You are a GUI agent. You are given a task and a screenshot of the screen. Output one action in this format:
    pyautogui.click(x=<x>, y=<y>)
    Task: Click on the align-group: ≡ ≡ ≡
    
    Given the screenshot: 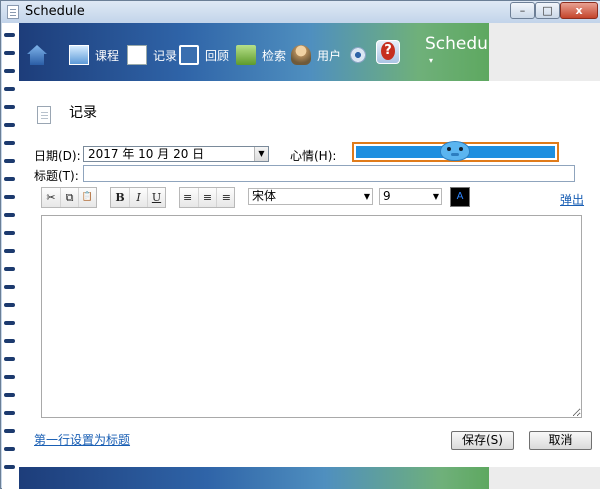 What is the action you would take?
    pyautogui.click(x=207, y=197)
    